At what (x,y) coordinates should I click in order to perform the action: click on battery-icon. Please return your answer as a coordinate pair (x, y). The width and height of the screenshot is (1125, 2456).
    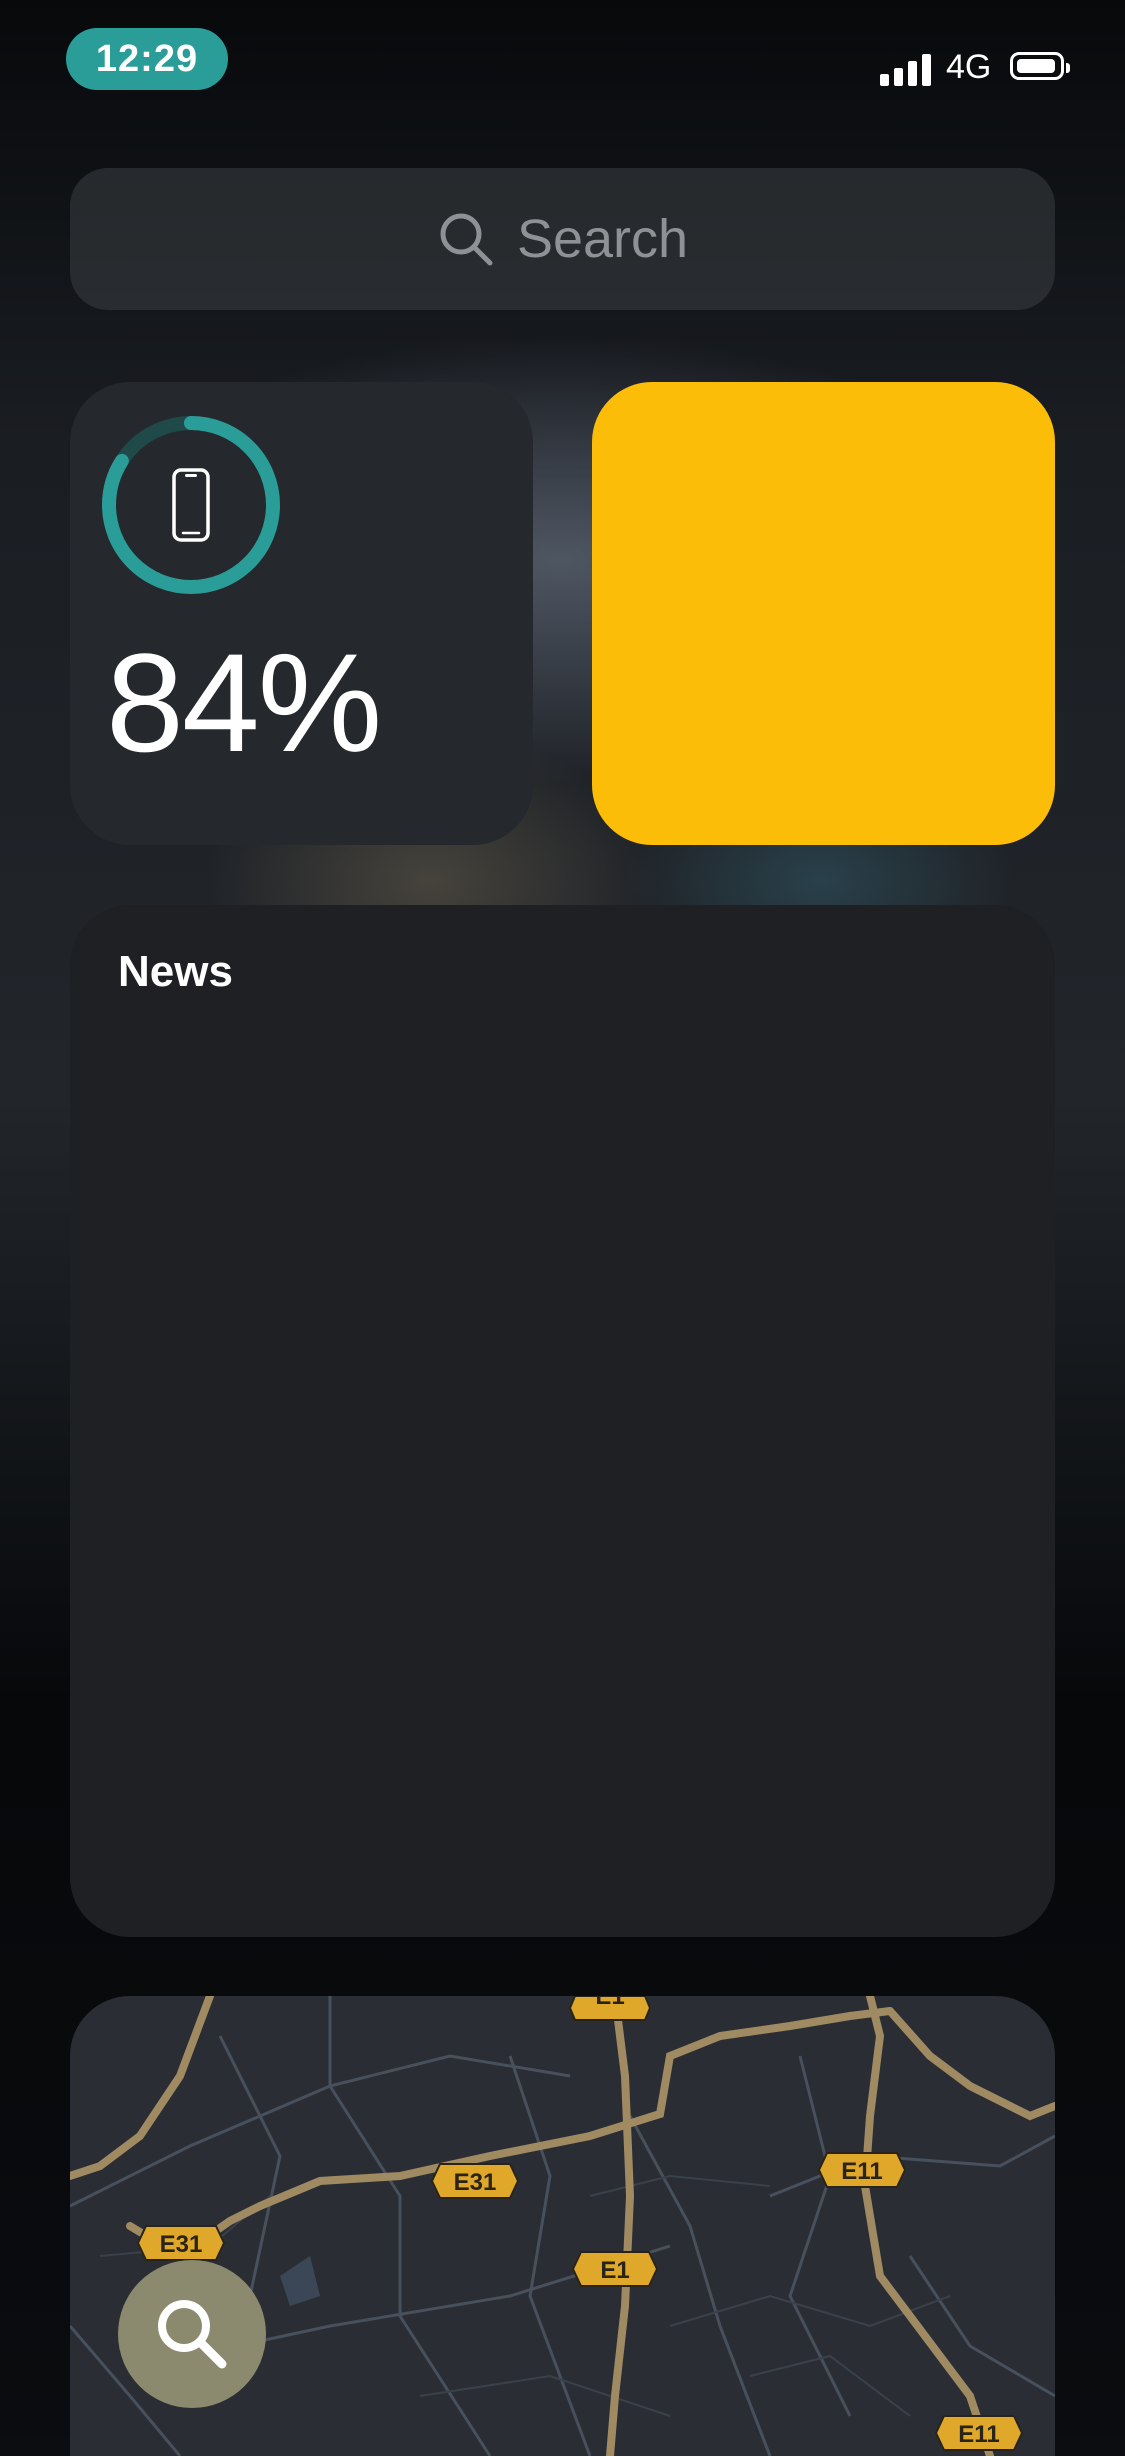
    Looking at the image, I should click on (1040, 66).